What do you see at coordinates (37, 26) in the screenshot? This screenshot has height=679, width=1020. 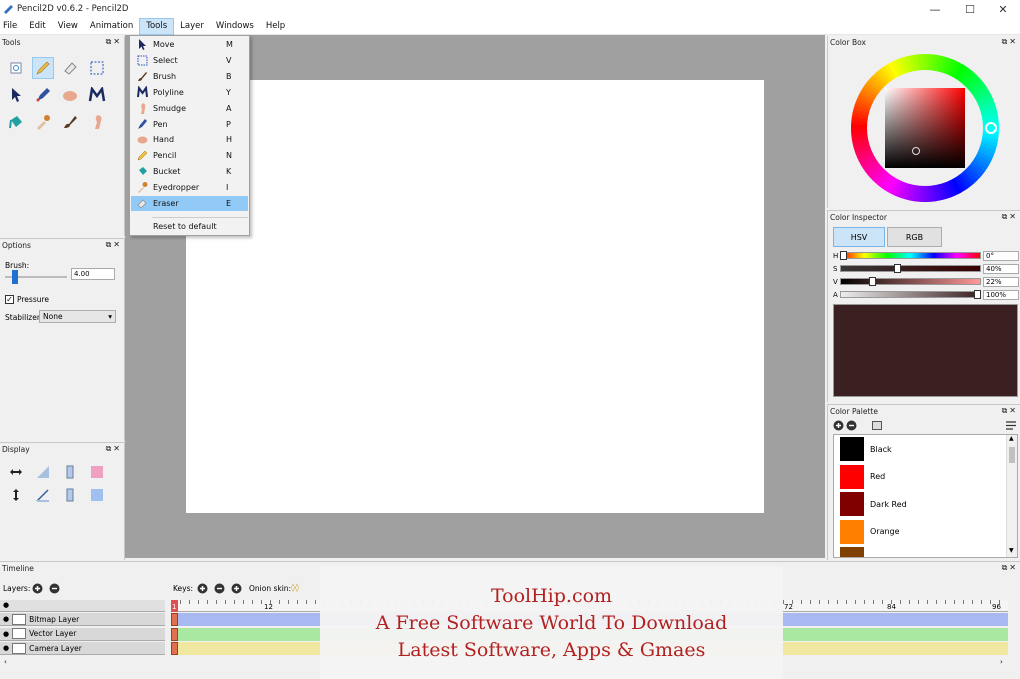 I see `menu-edit: Edit` at bounding box center [37, 26].